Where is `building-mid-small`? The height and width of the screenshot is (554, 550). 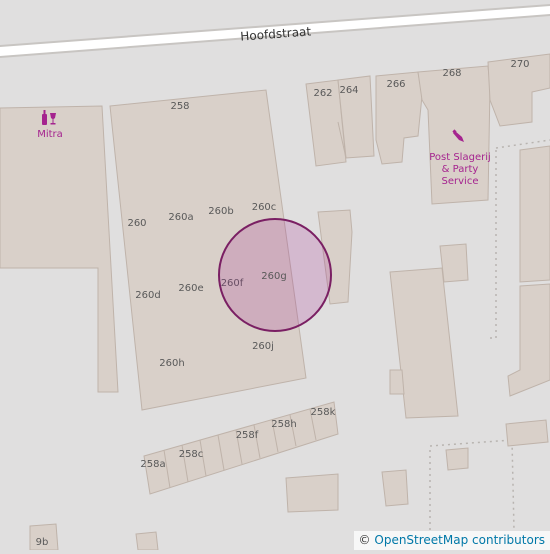
building-mid-small is located at coordinates (454, 263).